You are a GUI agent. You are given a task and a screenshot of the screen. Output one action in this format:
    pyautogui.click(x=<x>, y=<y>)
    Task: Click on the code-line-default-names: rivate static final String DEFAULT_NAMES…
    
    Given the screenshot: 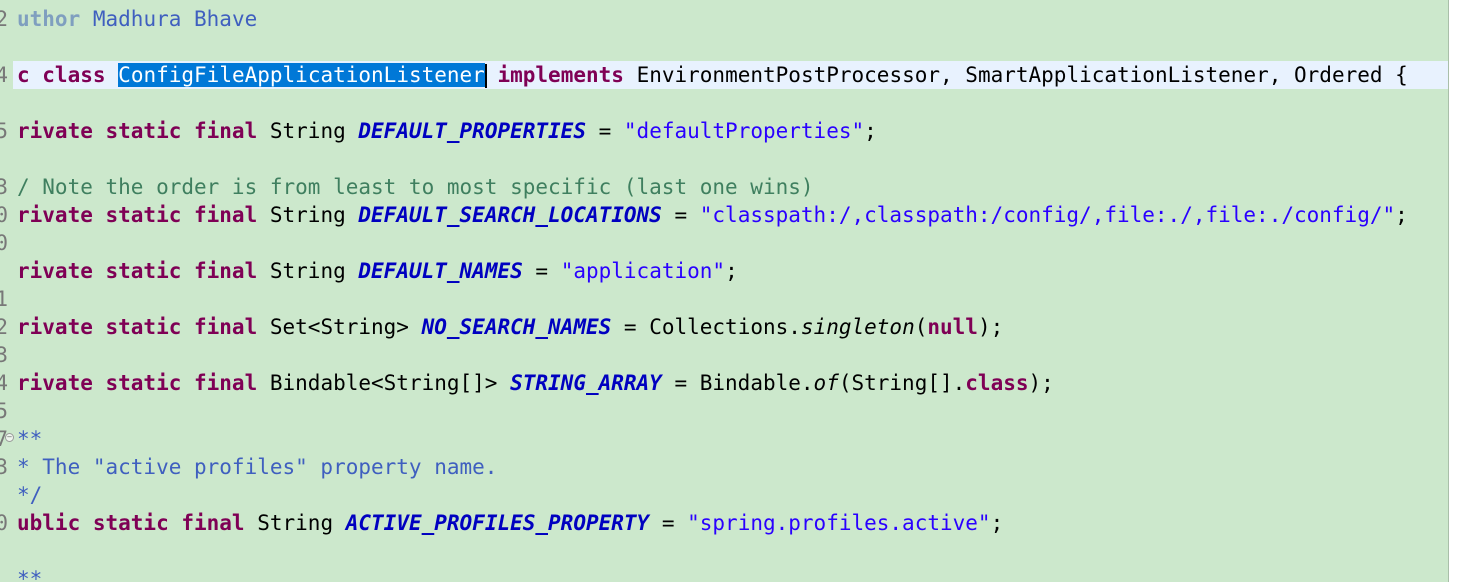 What is the action you would take?
    pyautogui.click(x=377, y=271)
    